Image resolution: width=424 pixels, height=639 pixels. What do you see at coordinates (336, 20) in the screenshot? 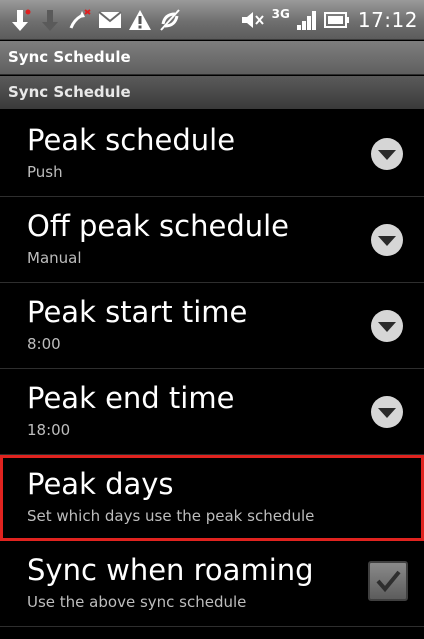
I see `battery-icon` at bounding box center [336, 20].